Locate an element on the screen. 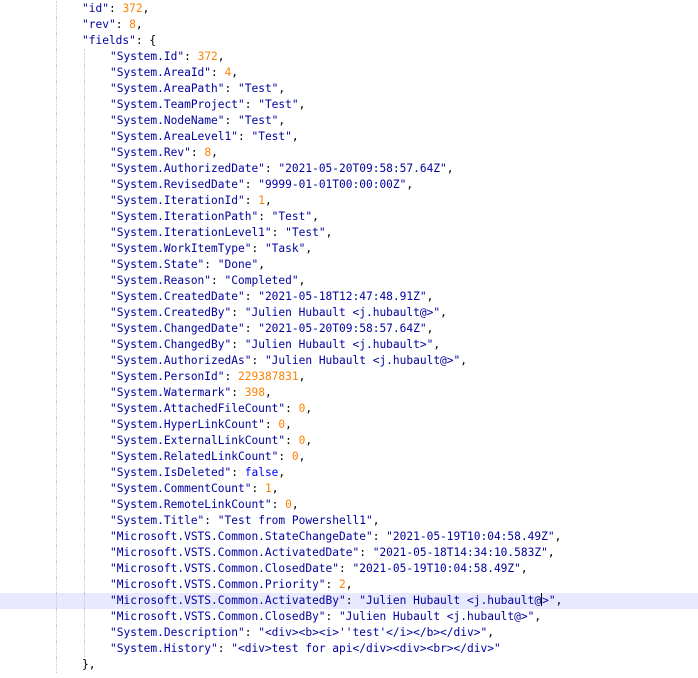 The height and width of the screenshot is (678, 698). code-line: "Microsoft.VSTS.Common.Priority": 2, is located at coordinates (349, 585).